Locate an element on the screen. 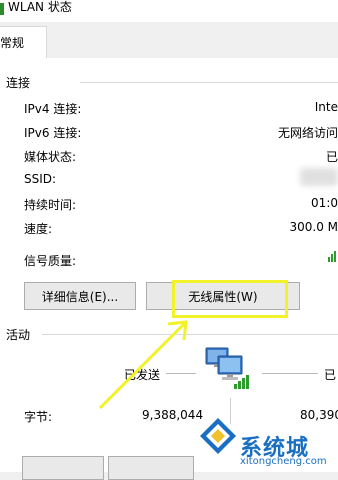 This screenshot has width=338, height=480. tab-general-label: 常规 is located at coordinates (12, 43).